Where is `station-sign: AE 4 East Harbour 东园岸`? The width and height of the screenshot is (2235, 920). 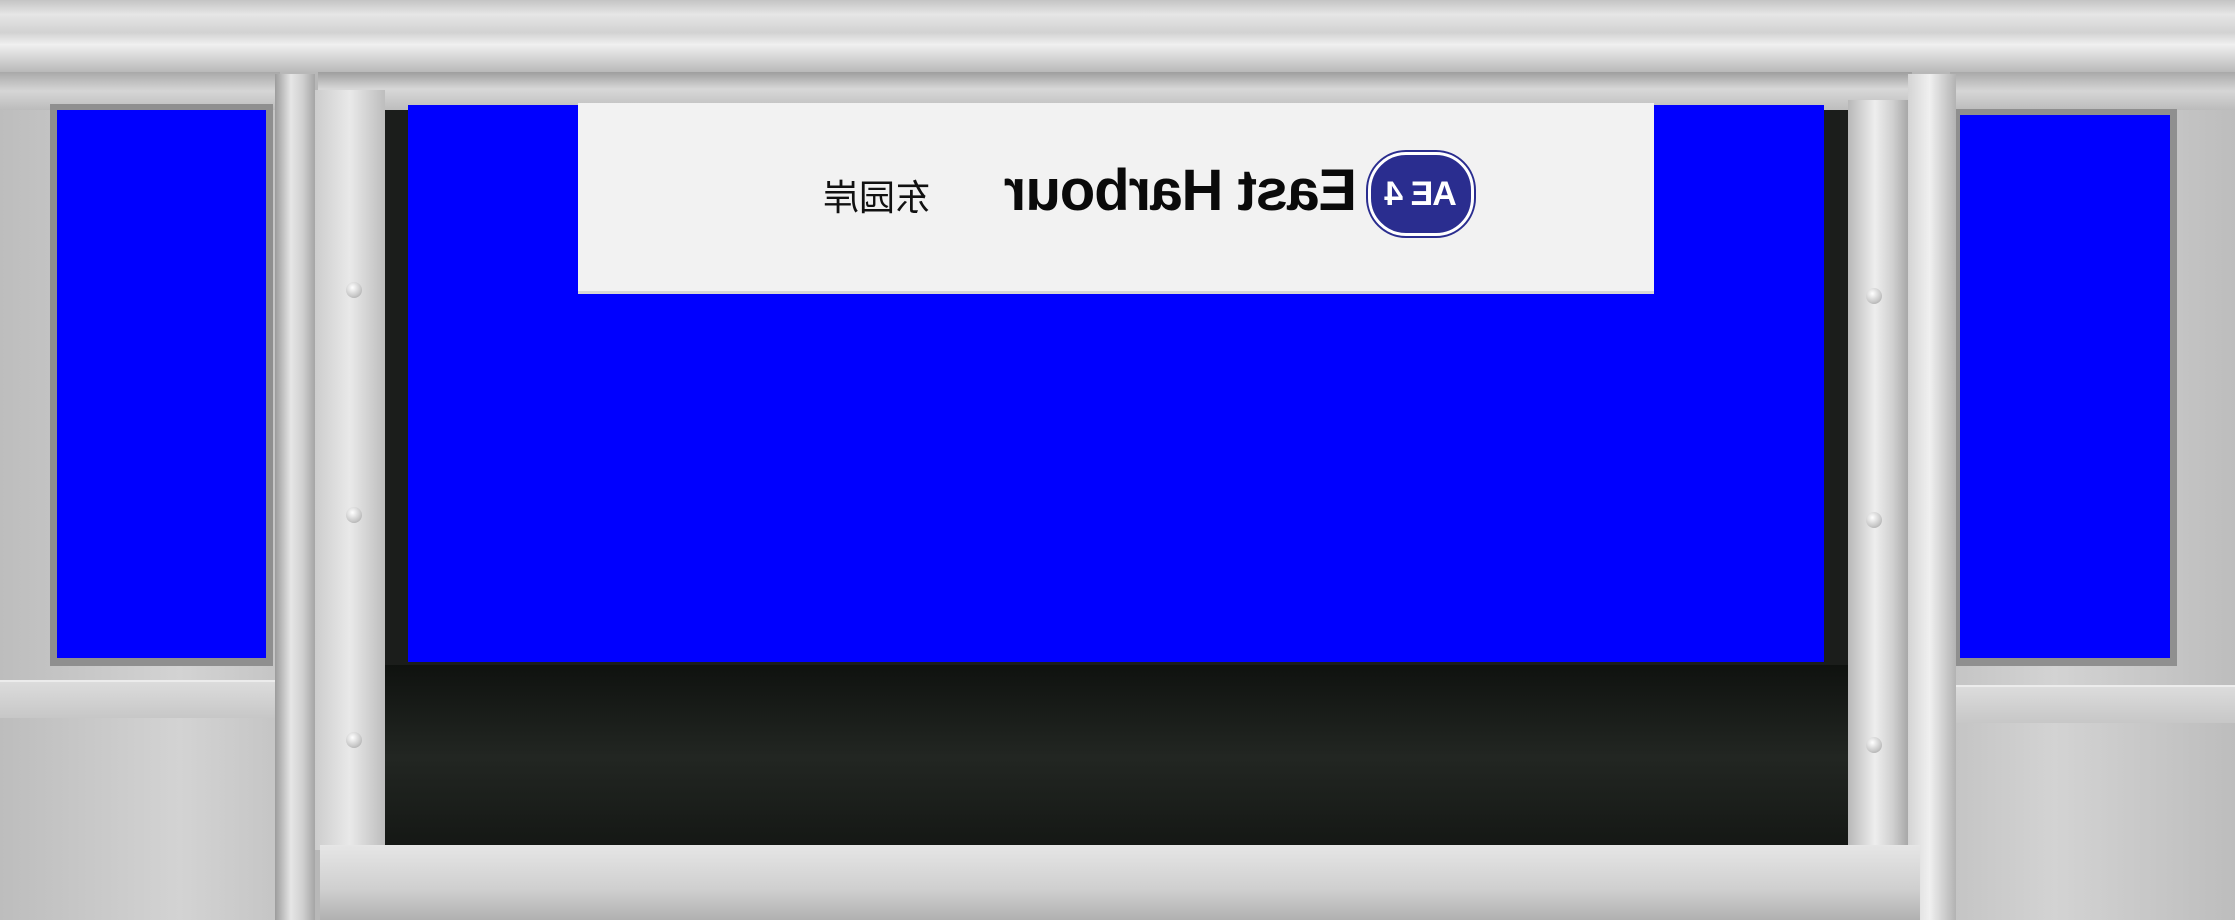 station-sign: AE 4 East Harbour 东园岸 is located at coordinates (1116, 198).